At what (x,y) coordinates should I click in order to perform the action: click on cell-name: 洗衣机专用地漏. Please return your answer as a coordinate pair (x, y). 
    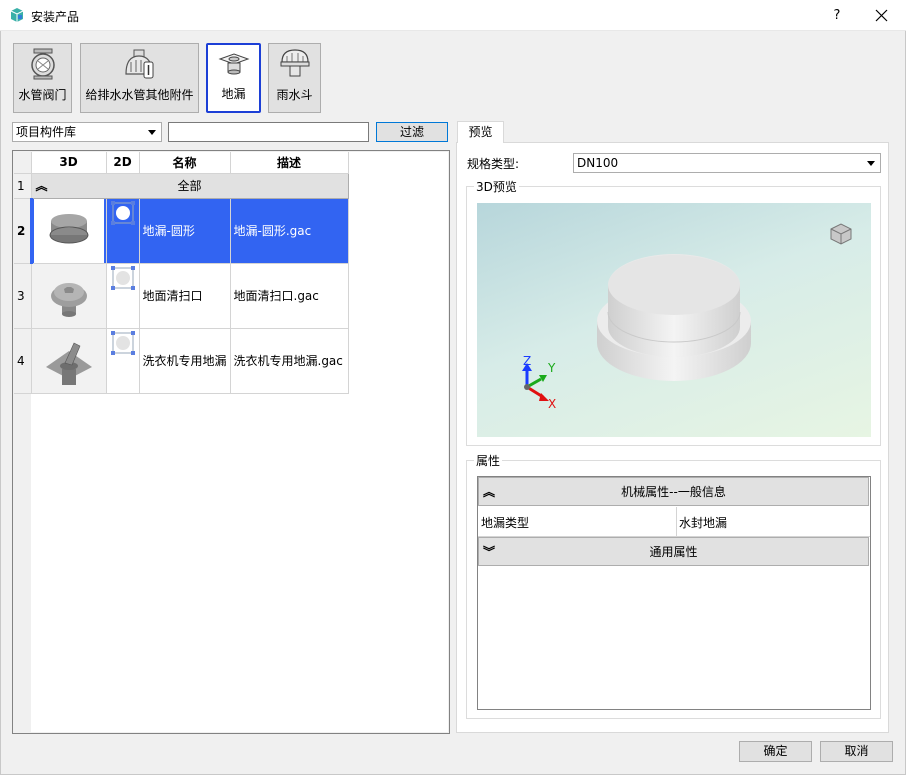
    Looking at the image, I should click on (185, 361).